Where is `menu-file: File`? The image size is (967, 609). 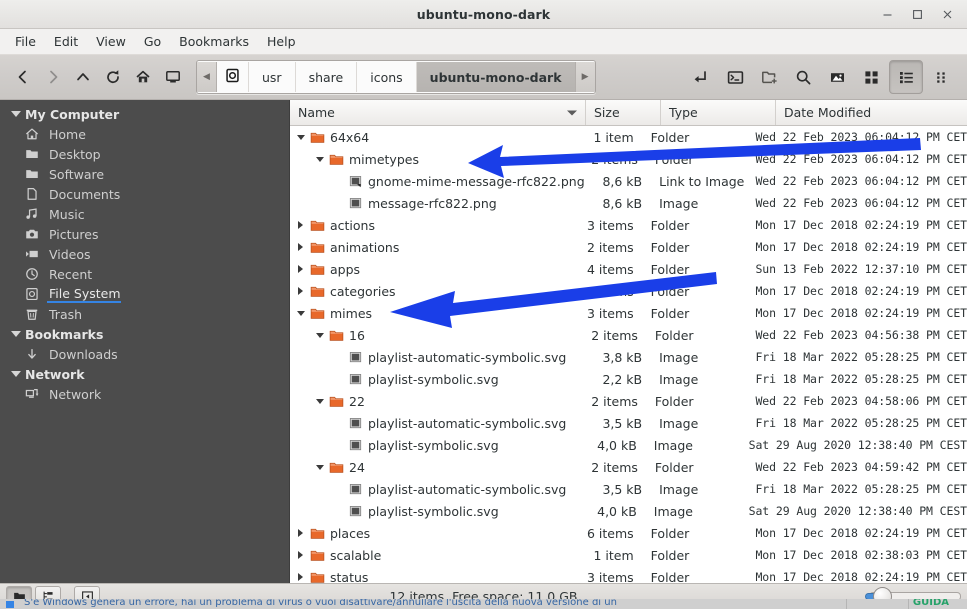
menu-file: File is located at coordinates (25, 41).